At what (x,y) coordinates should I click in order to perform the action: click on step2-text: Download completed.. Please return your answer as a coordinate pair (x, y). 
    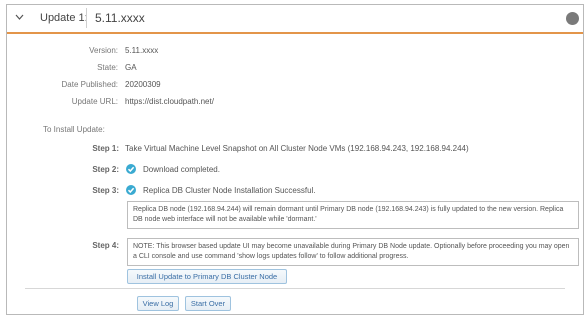
    Looking at the image, I should click on (181, 169).